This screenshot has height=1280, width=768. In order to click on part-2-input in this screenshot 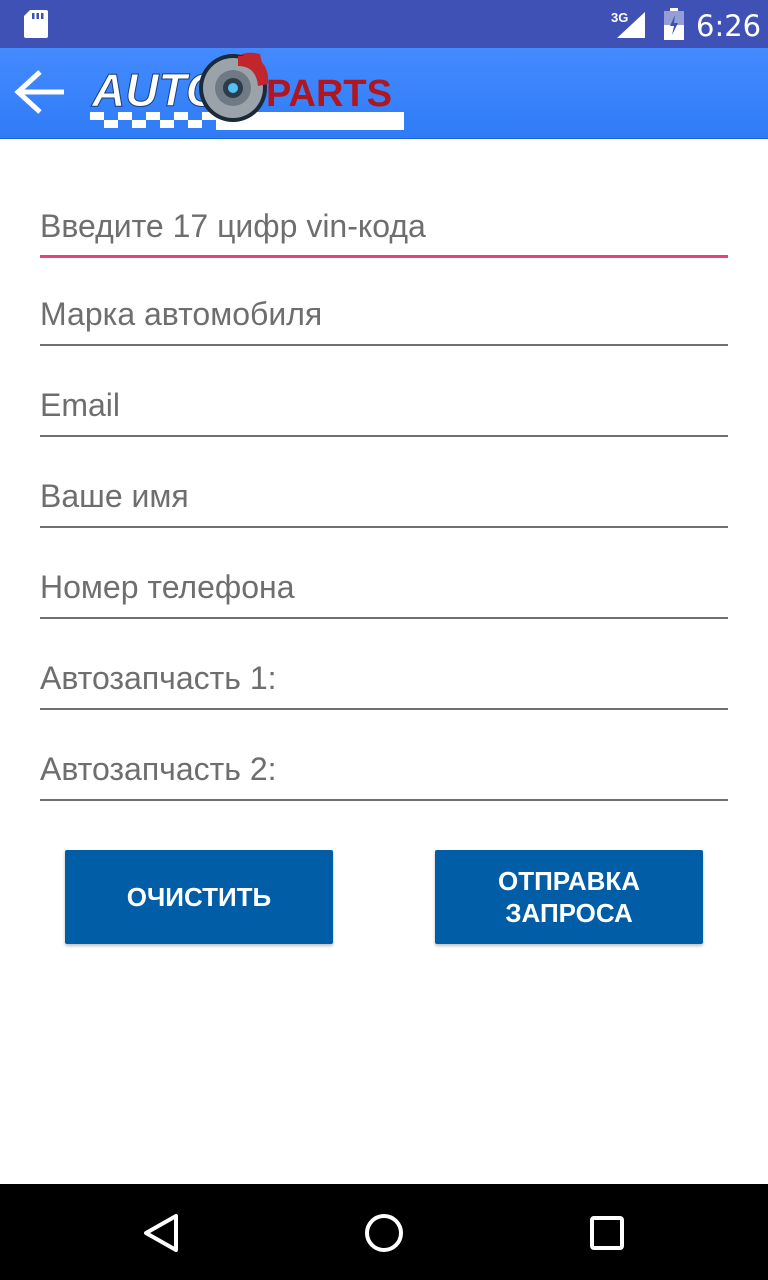, I will do `click(384, 769)`.